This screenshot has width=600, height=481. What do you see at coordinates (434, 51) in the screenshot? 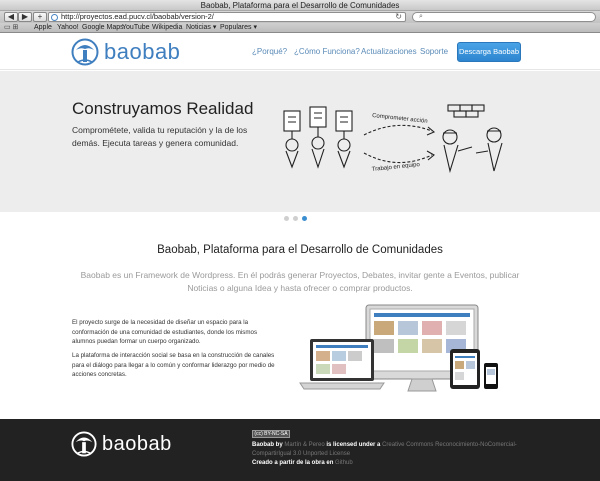
I see `nav-soporte: Soporte` at bounding box center [434, 51].